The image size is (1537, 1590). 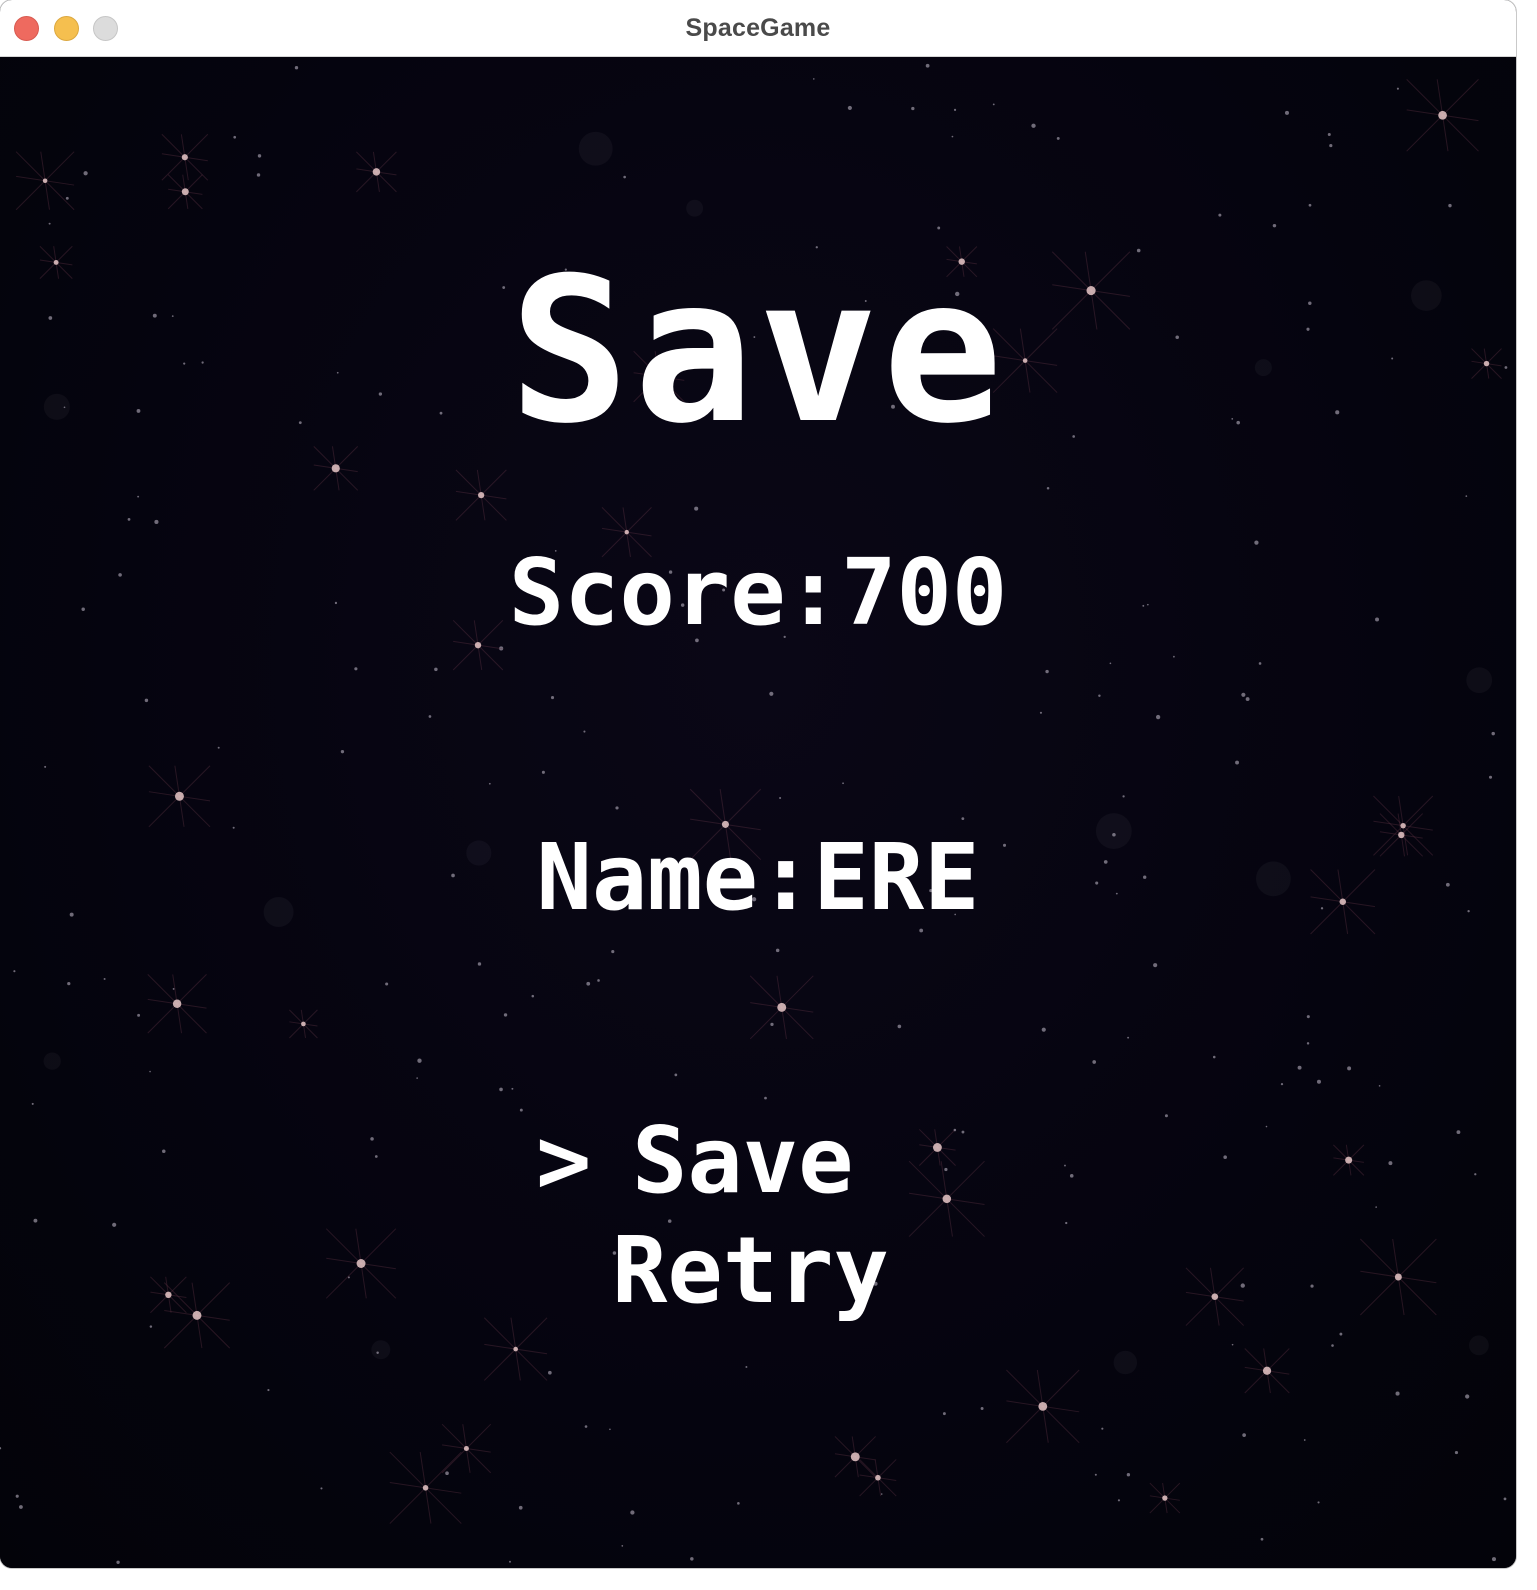 I want to click on maximize-window-button, so click(x=105, y=28).